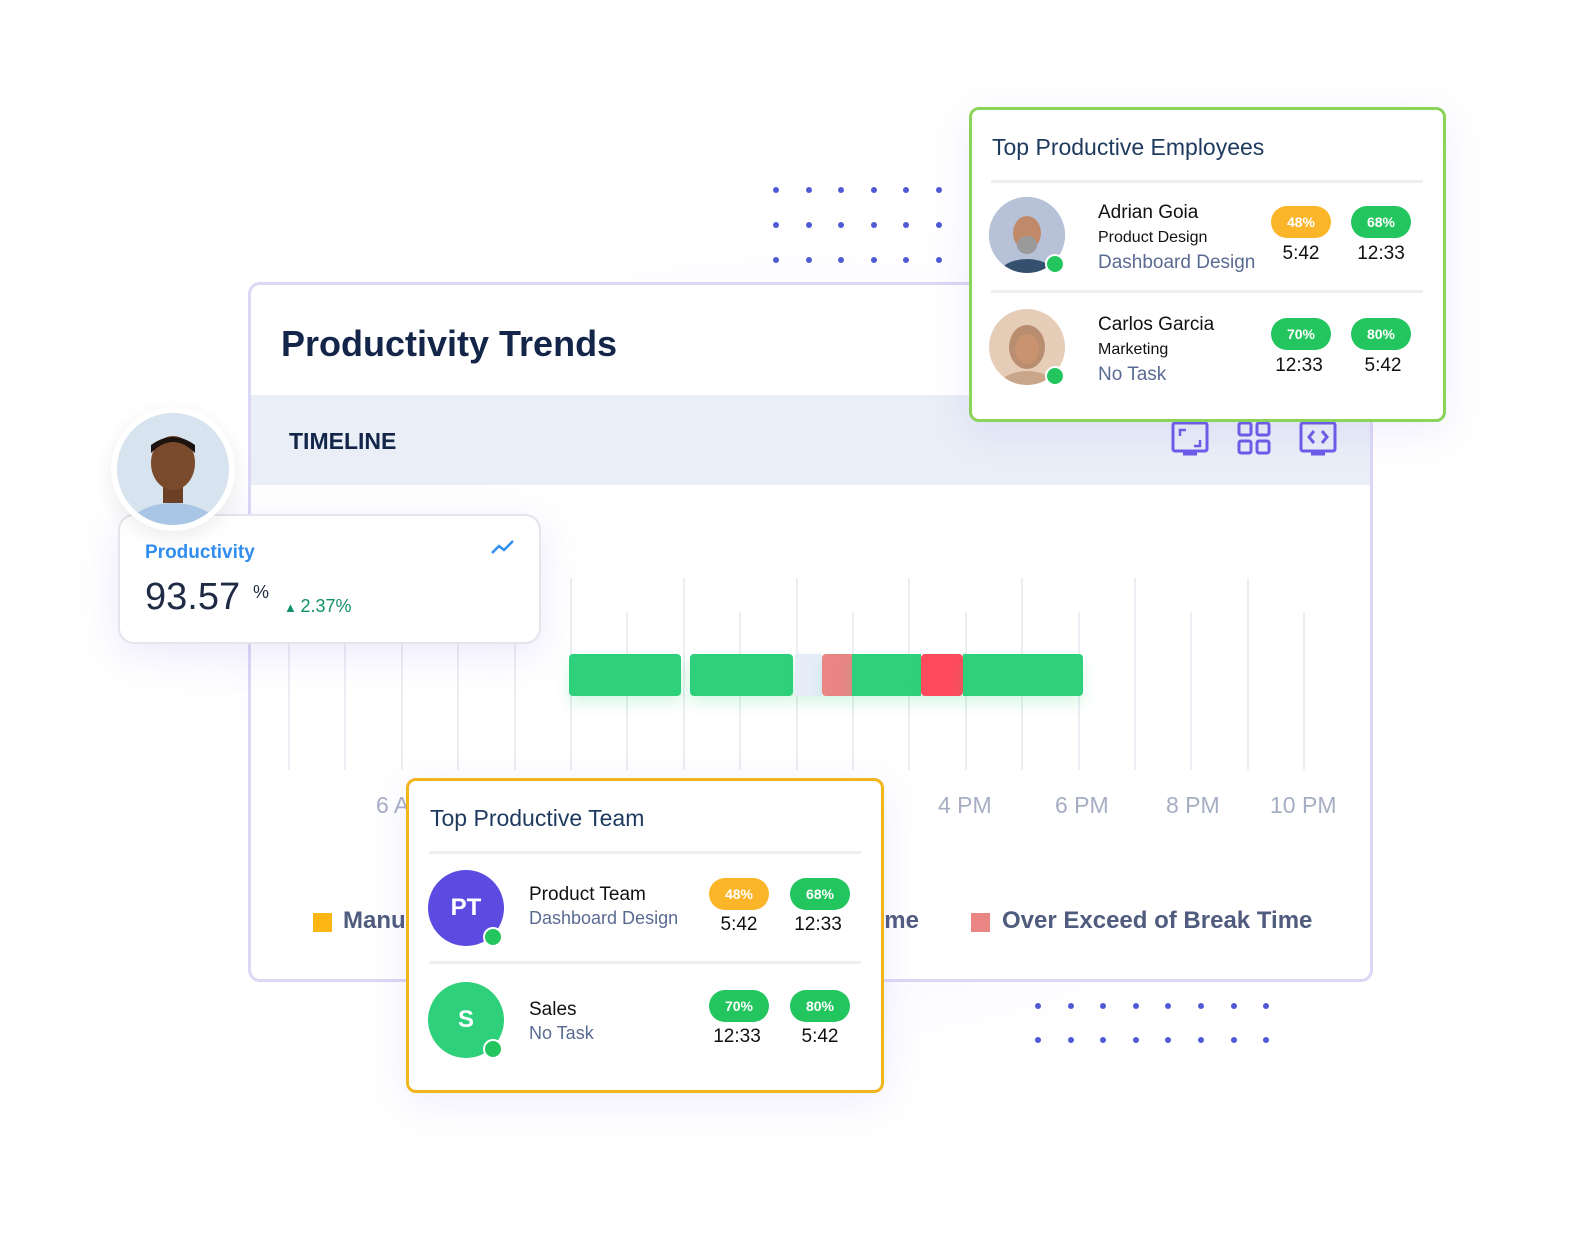 Image resolution: width=1595 pixels, height=1253 pixels. What do you see at coordinates (1156, 324) in the screenshot?
I see `employee-name: Carlos Garcia` at bounding box center [1156, 324].